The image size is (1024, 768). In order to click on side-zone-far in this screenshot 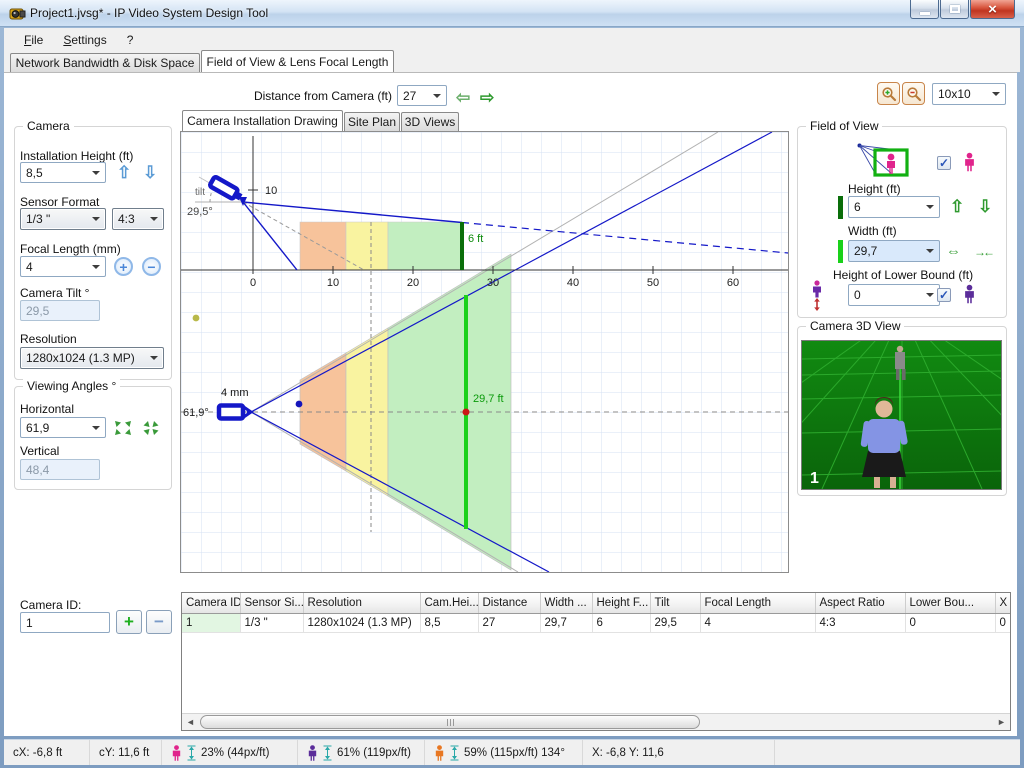, I will do `click(425, 246)`.